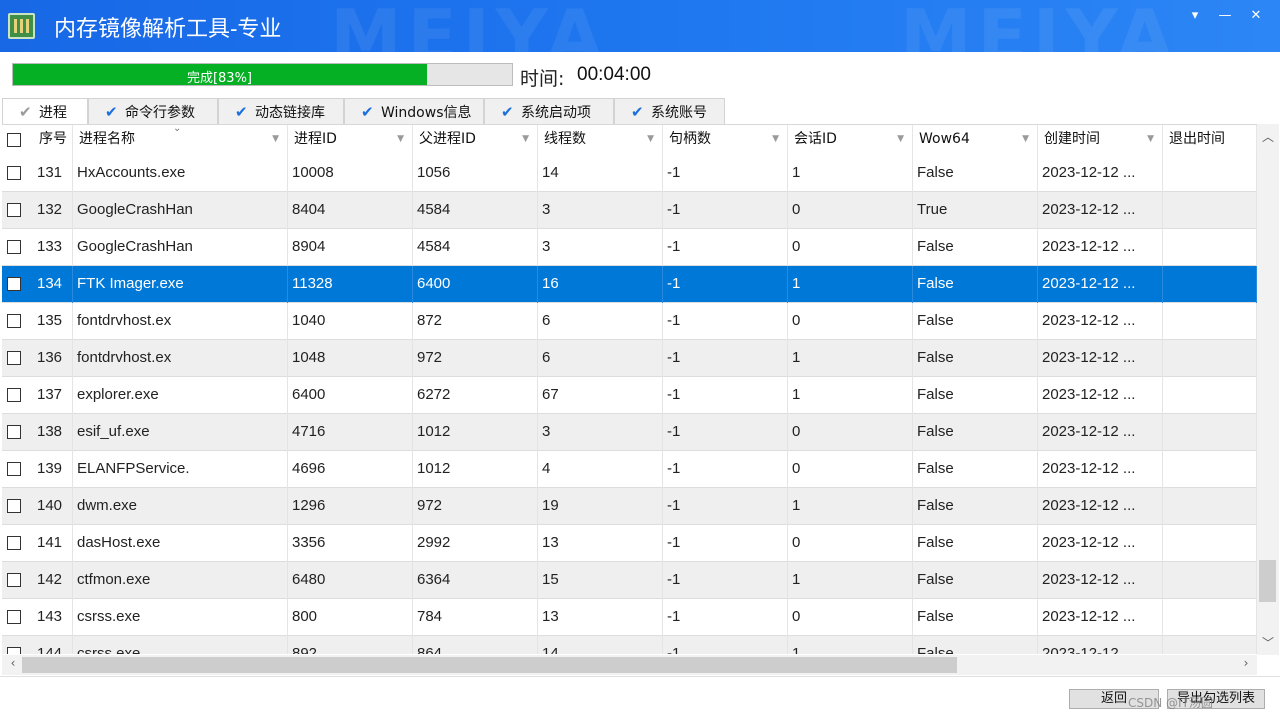 The image size is (1280, 720). I want to click on horizontal-scroll-thumb, so click(489, 665).